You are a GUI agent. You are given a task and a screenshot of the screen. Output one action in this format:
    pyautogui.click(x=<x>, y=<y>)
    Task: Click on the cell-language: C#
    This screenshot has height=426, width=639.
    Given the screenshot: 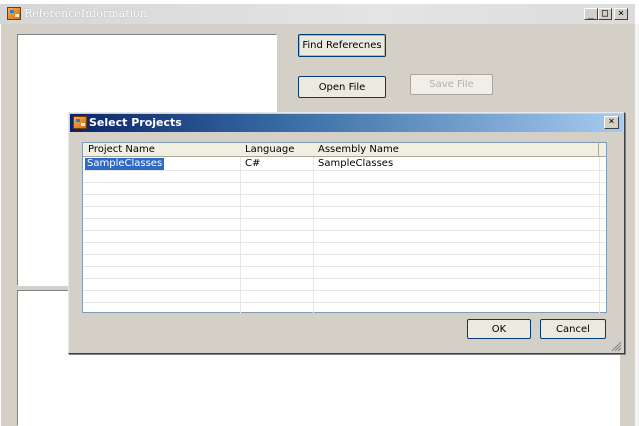 What is the action you would take?
    pyautogui.click(x=252, y=164)
    